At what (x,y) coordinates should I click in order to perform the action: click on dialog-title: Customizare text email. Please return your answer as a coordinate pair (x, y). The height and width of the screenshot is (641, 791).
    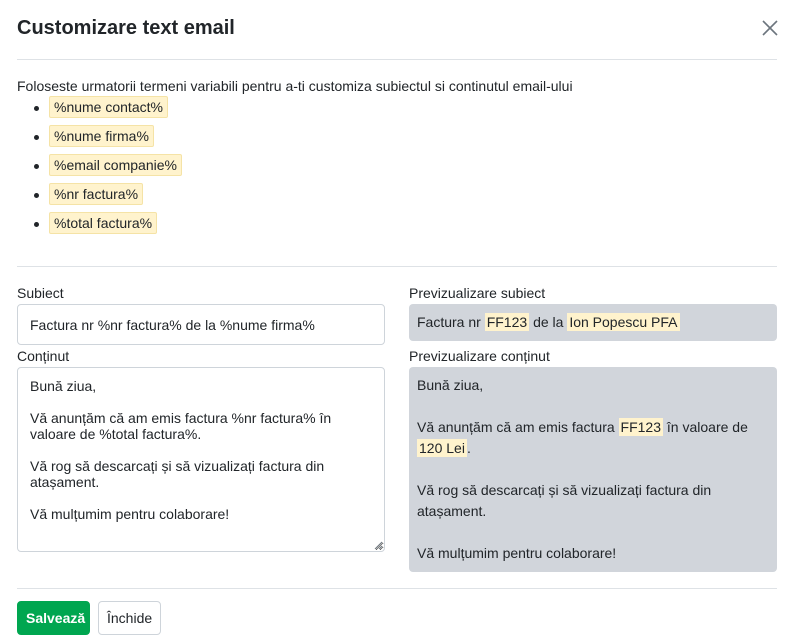
    Looking at the image, I should click on (126, 28).